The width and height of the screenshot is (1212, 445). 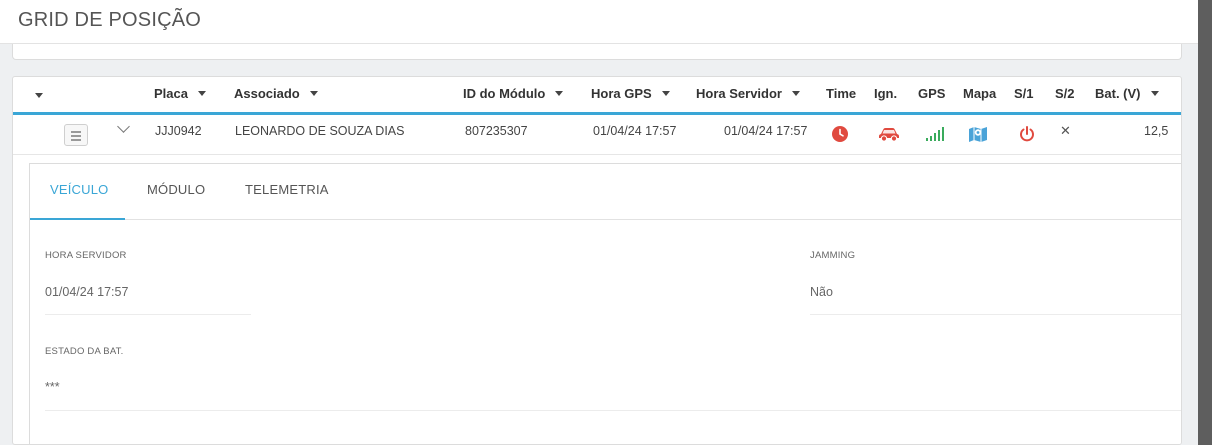 What do you see at coordinates (833, 255) in the screenshot?
I see `field-label-jamming: JAMMING` at bounding box center [833, 255].